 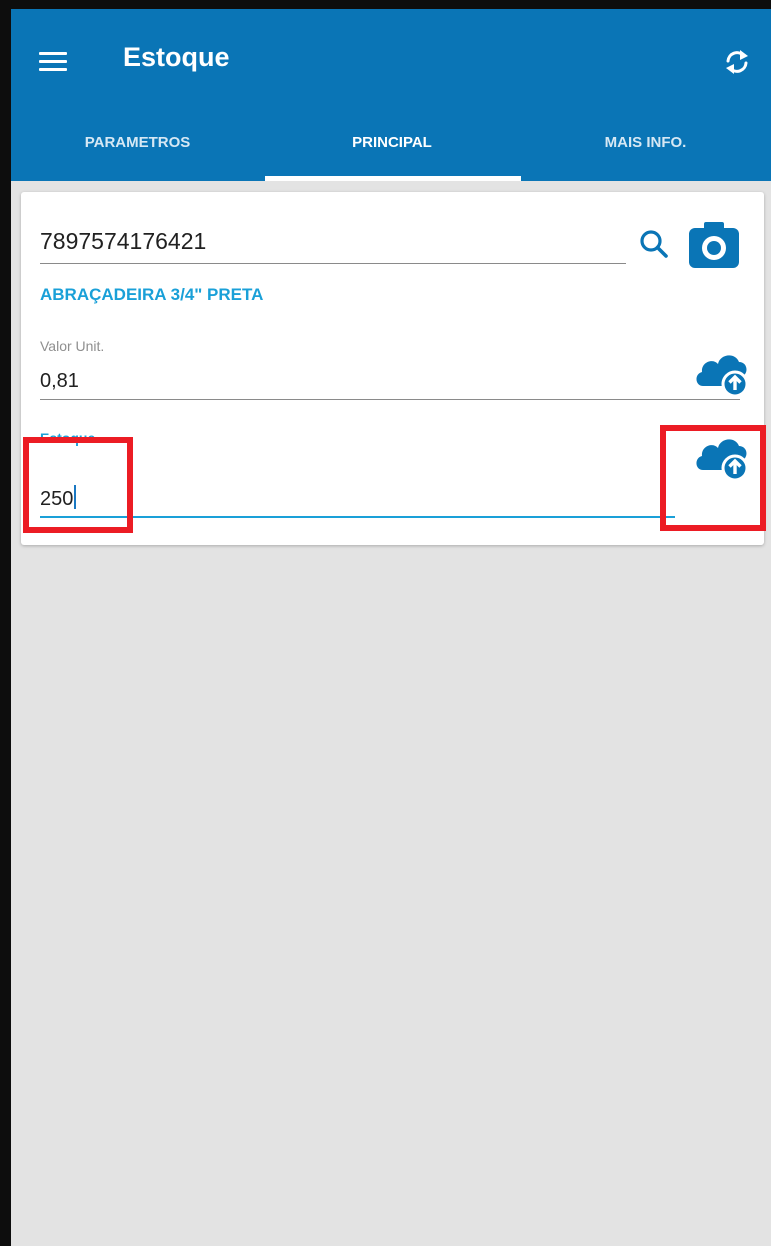 I want to click on search-icon, so click(x=654, y=244).